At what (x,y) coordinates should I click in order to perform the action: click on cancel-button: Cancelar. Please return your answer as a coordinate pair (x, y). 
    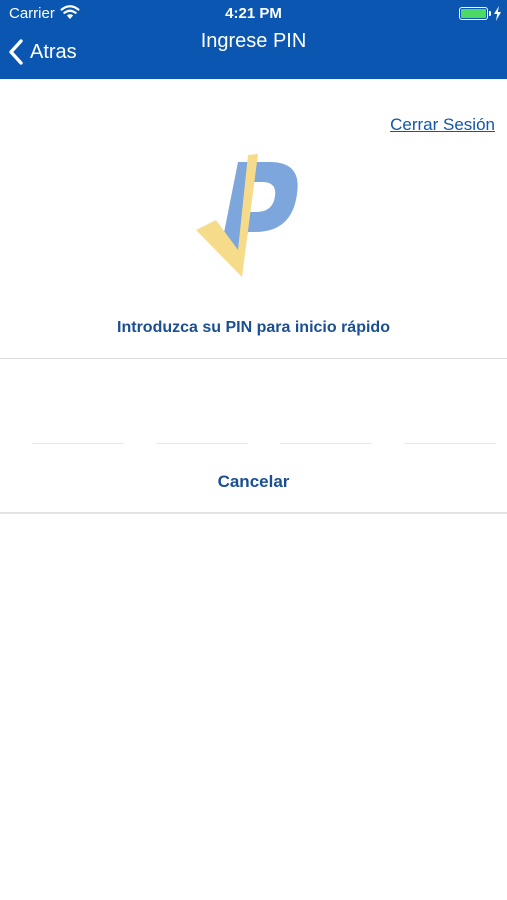
    Looking at the image, I should click on (253, 482).